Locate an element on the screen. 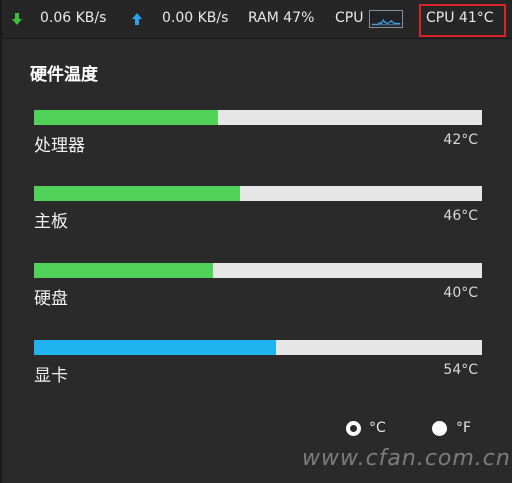 Image resolution: width=512 pixels, height=483 pixels. upload-speed: 0.00 KB/s is located at coordinates (195, 18).